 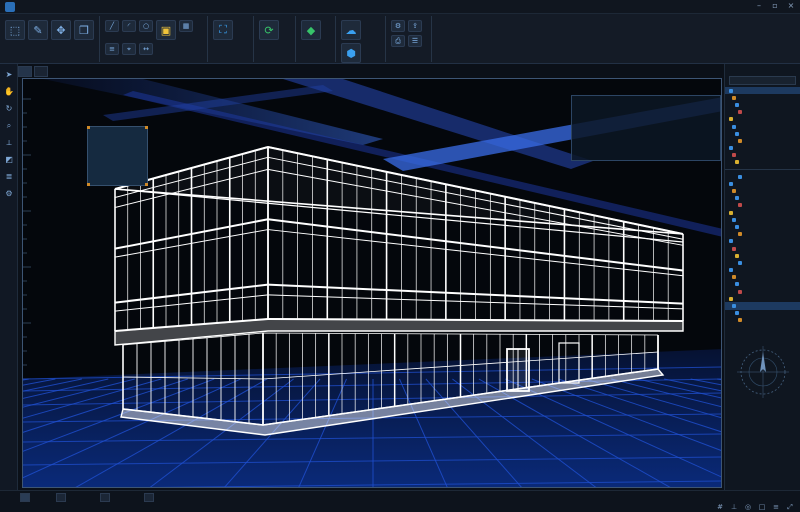 I want to click on print-icon: ⎙, so click(x=398, y=41).